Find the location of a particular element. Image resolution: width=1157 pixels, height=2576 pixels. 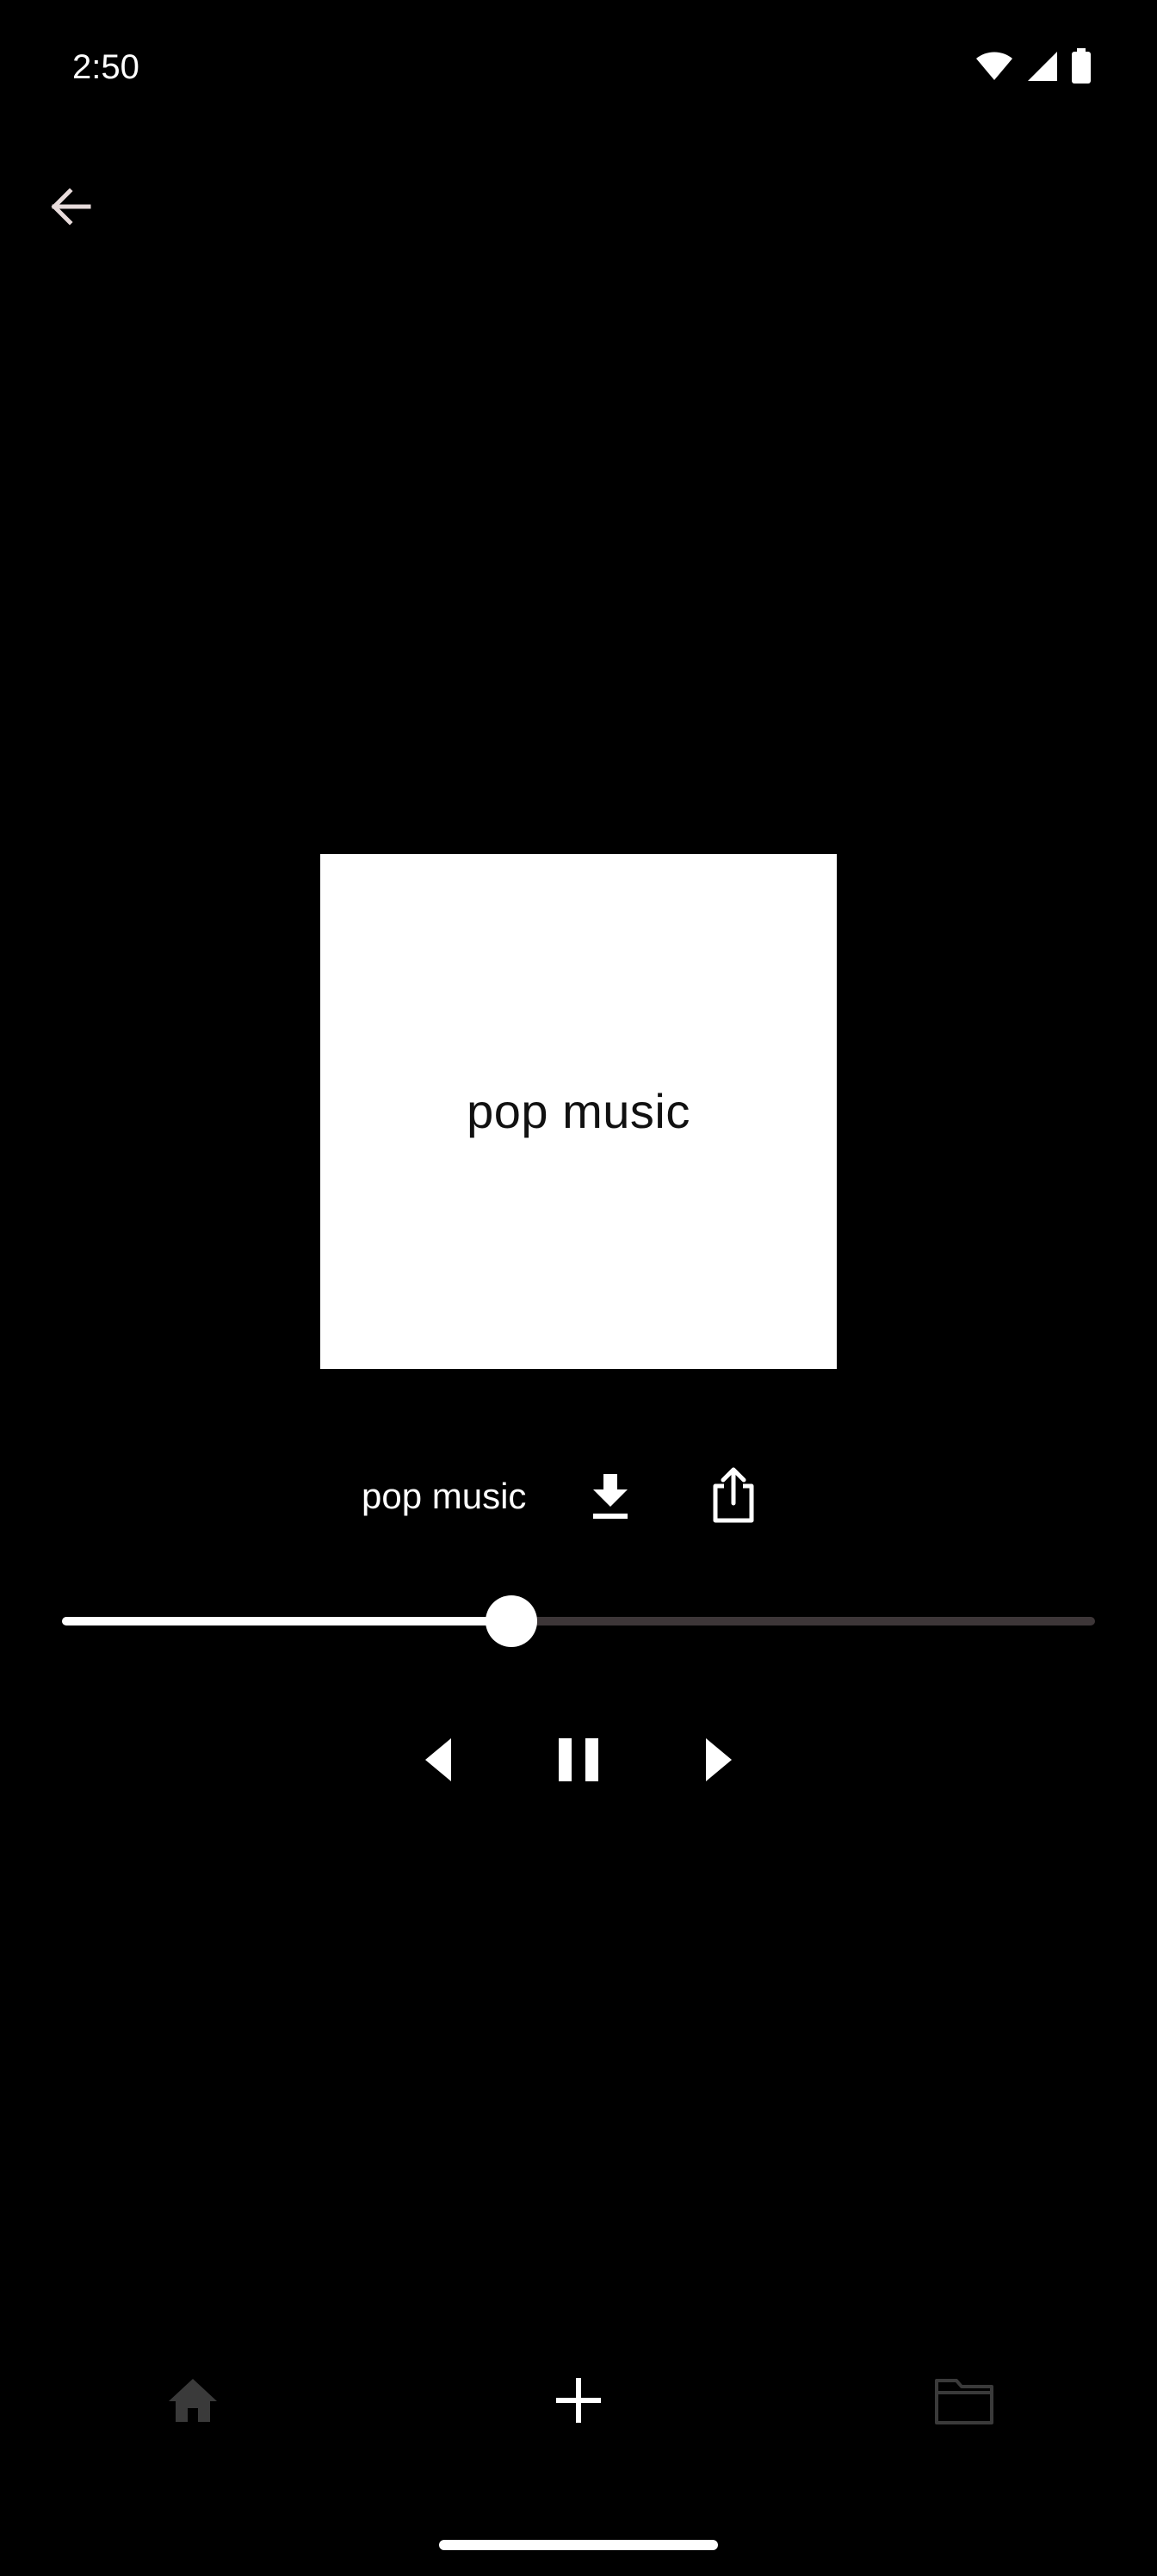

nav-home is located at coordinates (193, 2402).